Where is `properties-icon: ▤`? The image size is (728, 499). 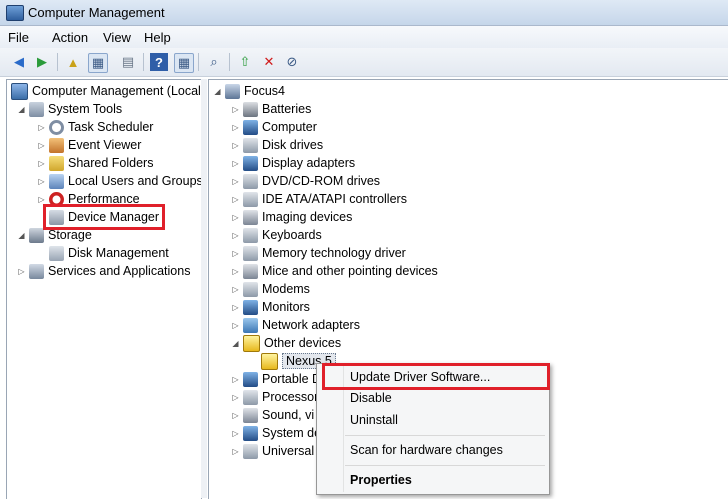 properties-icon: ▤ is located at coordinates (128, 62).